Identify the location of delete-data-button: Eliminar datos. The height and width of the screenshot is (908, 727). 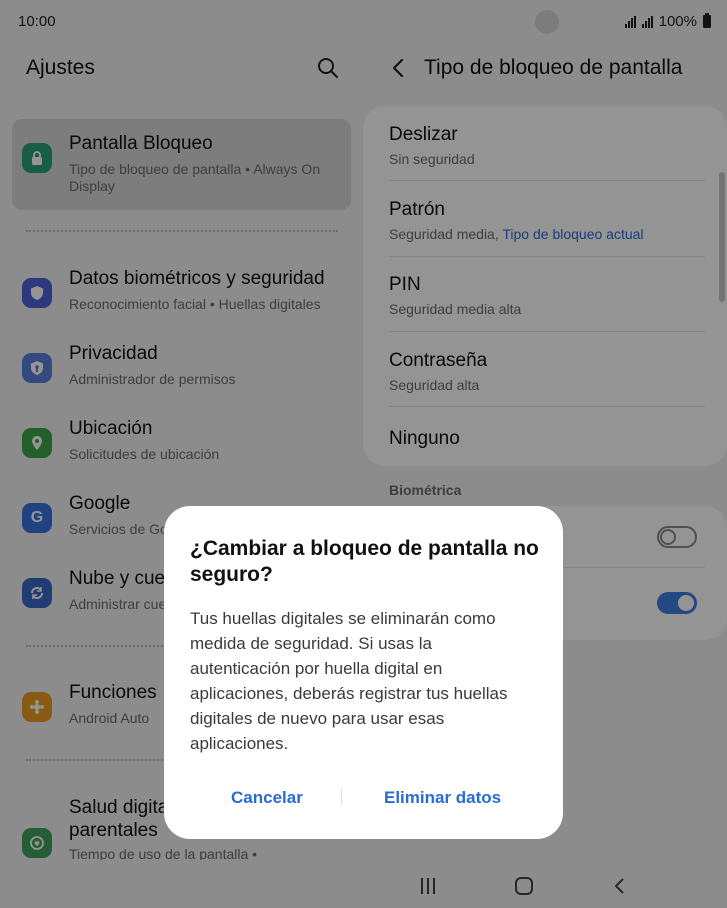
(442, 798).